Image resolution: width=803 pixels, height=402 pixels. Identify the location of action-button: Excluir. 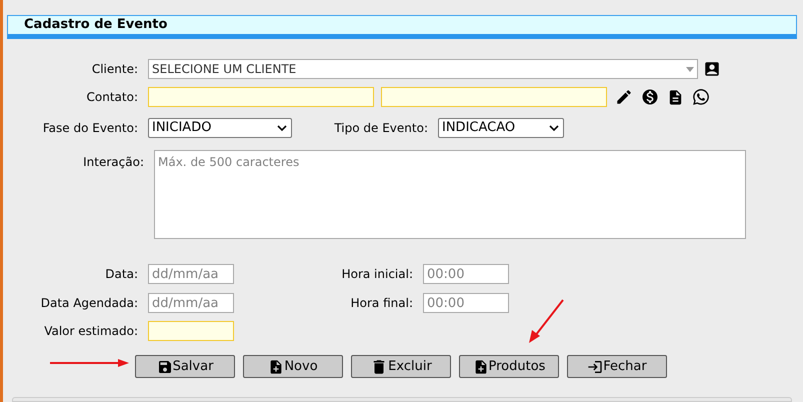
(401, 366).